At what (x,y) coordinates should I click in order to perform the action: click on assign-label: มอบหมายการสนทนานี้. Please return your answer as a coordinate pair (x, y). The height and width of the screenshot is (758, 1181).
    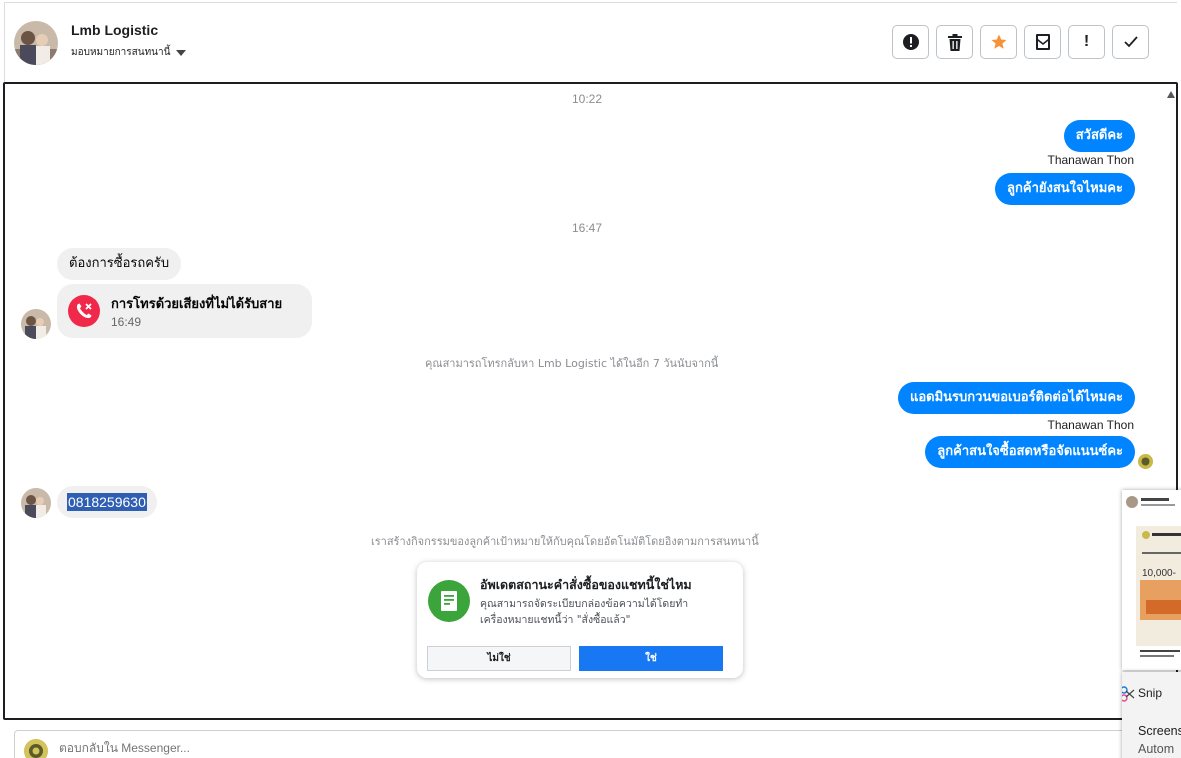
    Looking at the image, I should click on (121, 52).